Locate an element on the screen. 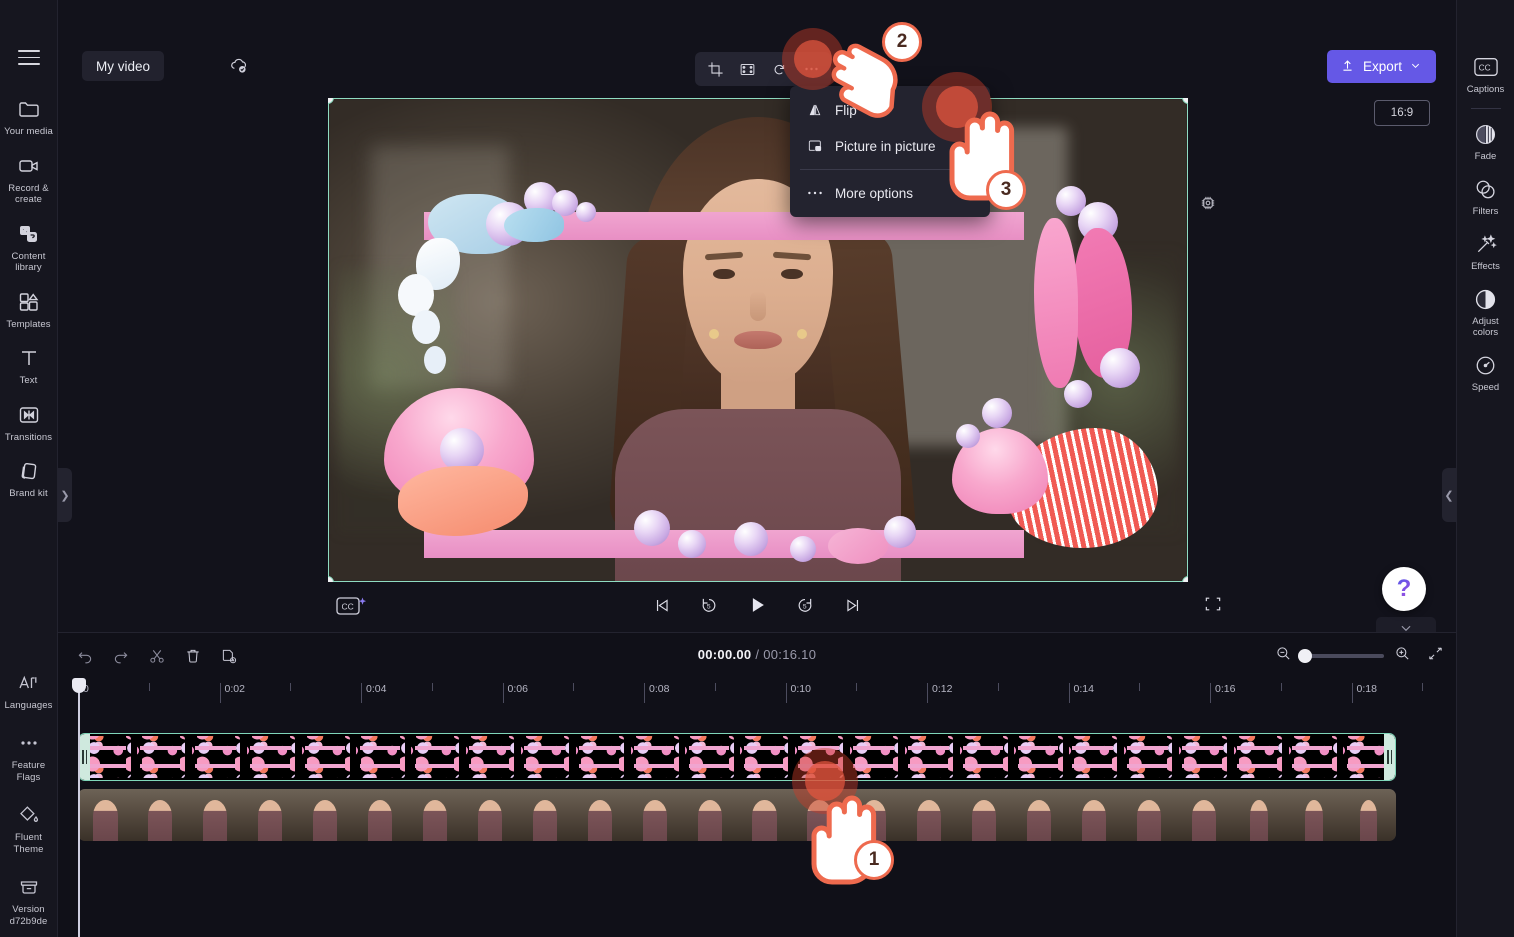 The width and height of the screenshot is (1514, 937). chevron-down-icon is located at coordinates (1415, 66).